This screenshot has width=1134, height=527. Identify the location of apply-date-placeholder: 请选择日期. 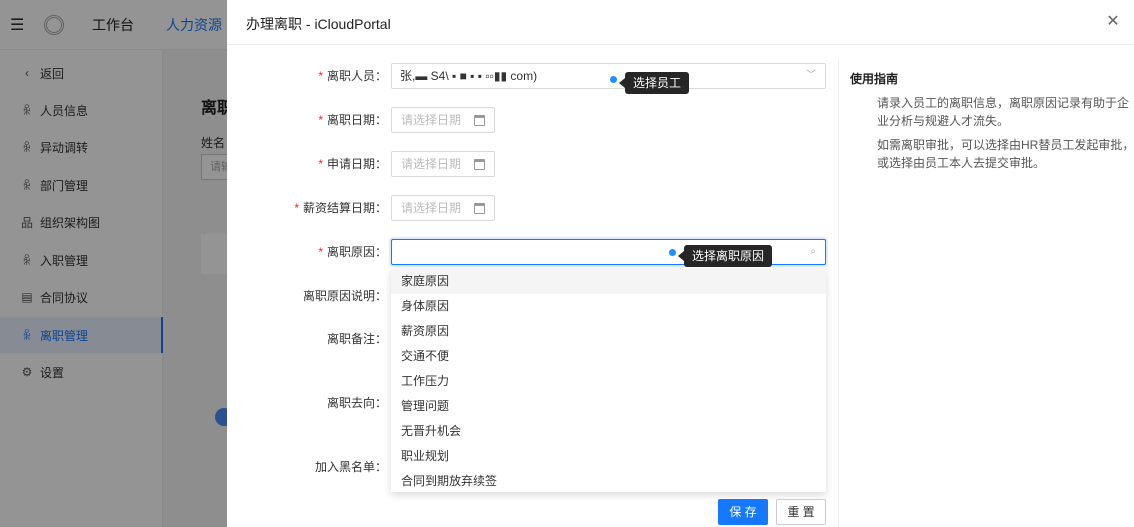
(431, 164).